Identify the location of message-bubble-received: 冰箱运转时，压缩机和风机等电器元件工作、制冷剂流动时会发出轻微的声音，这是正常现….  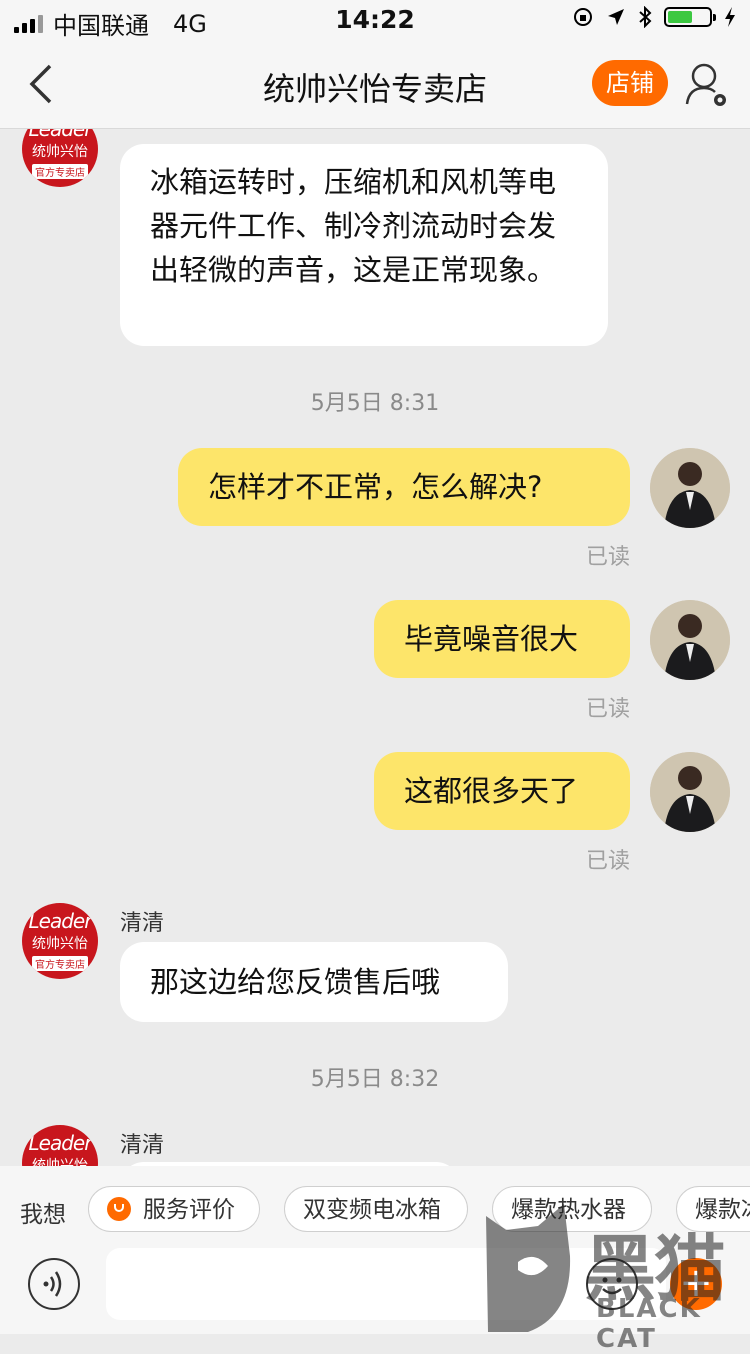
(364, 245).